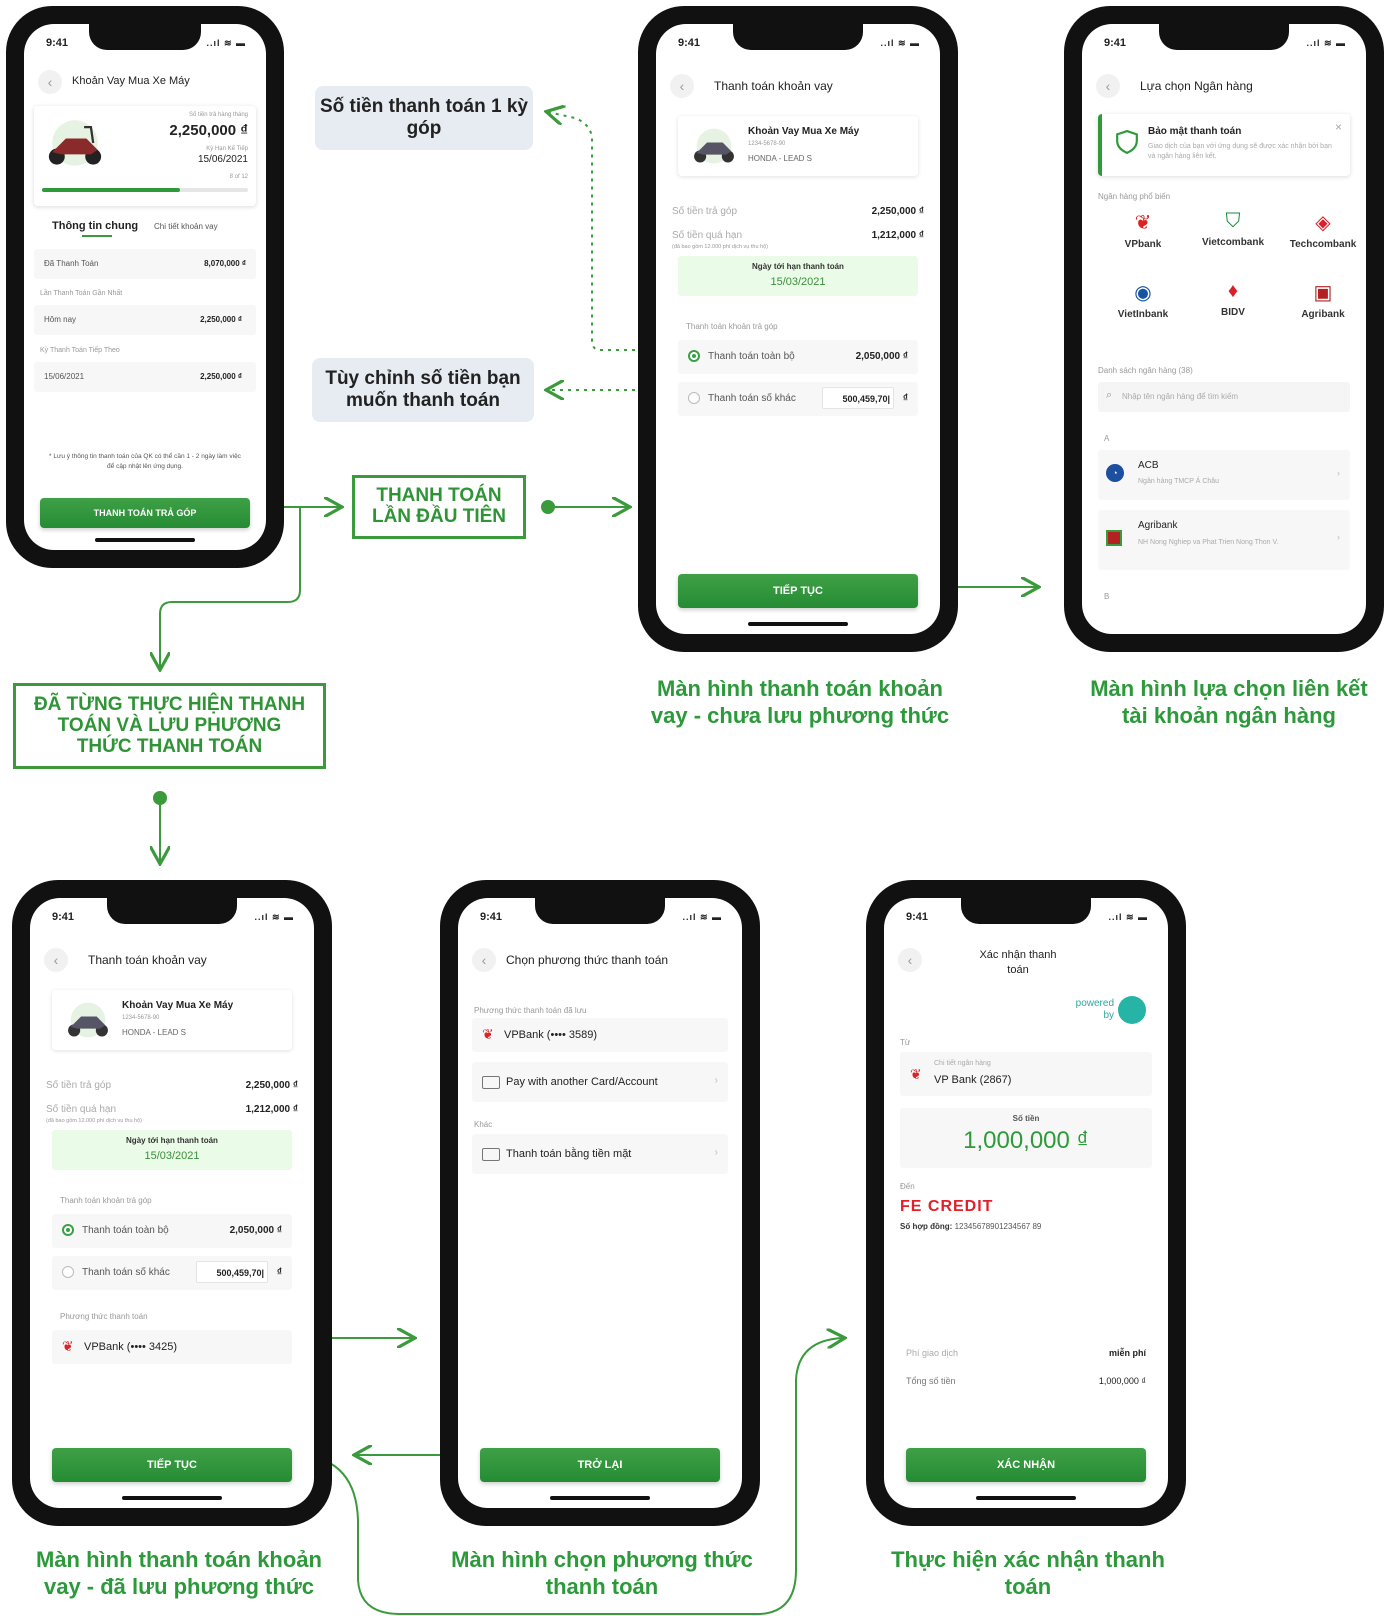 The width and height of the screenshot is (1388, 1616). Describe the element at coordinates (1026, 962) in the screenshot. I see `header: ‹ Xác nhận thanh toán` at that location.